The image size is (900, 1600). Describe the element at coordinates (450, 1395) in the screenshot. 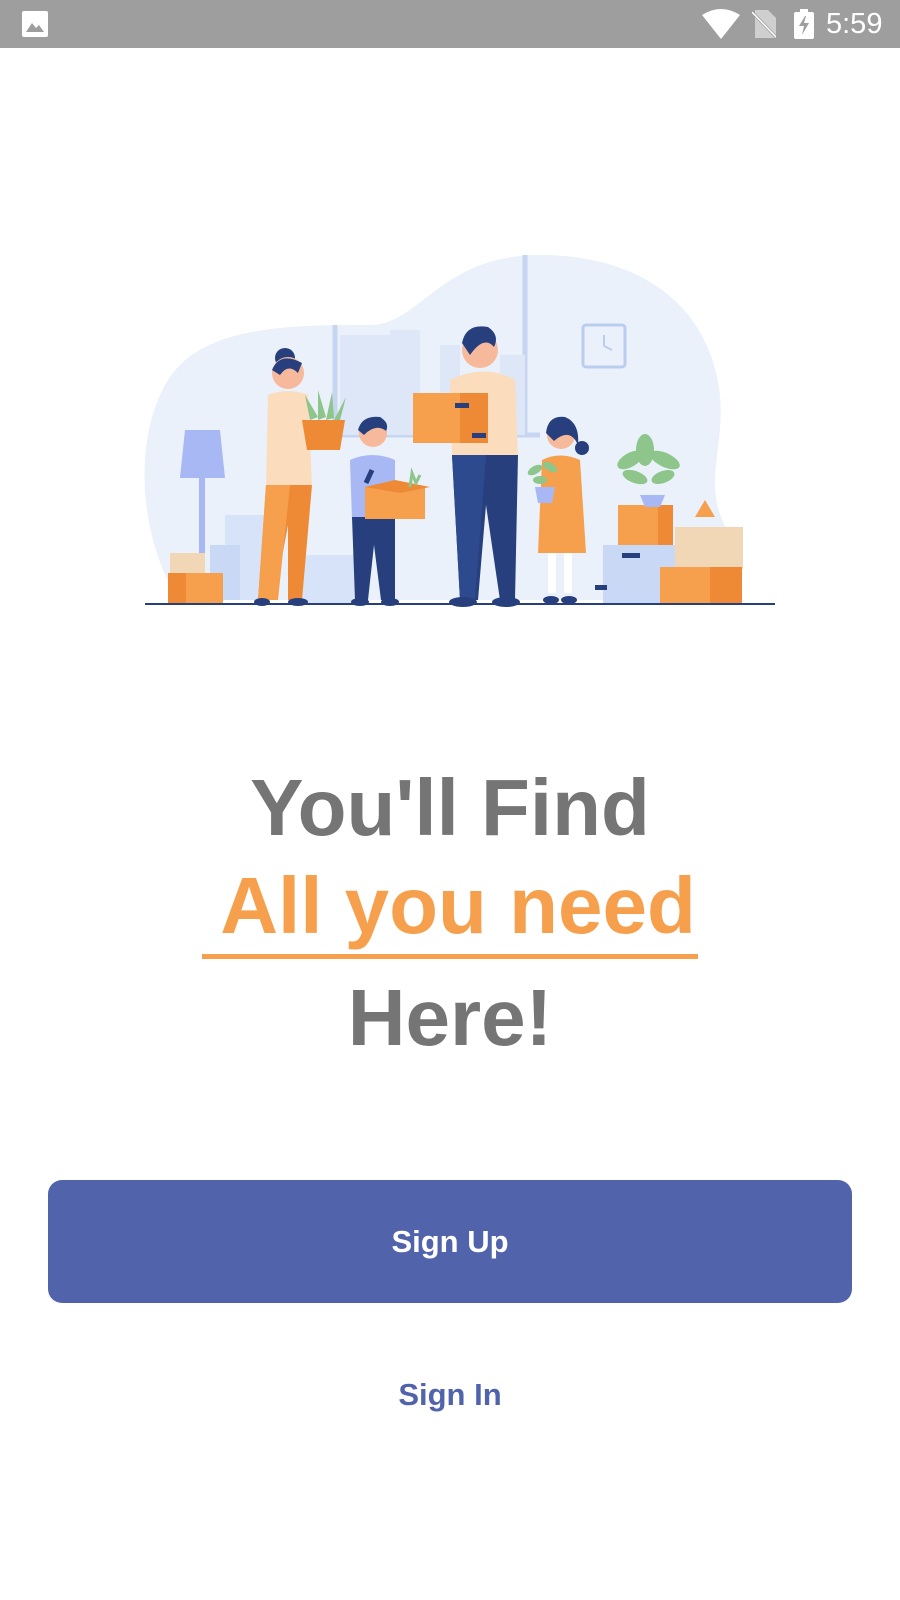

I see `sign-in-link: Sign In` at that location.